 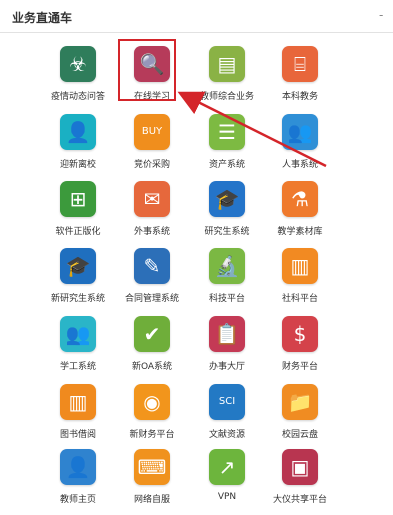 I want to click on annotation-arrow, so click(x=252, y=129).